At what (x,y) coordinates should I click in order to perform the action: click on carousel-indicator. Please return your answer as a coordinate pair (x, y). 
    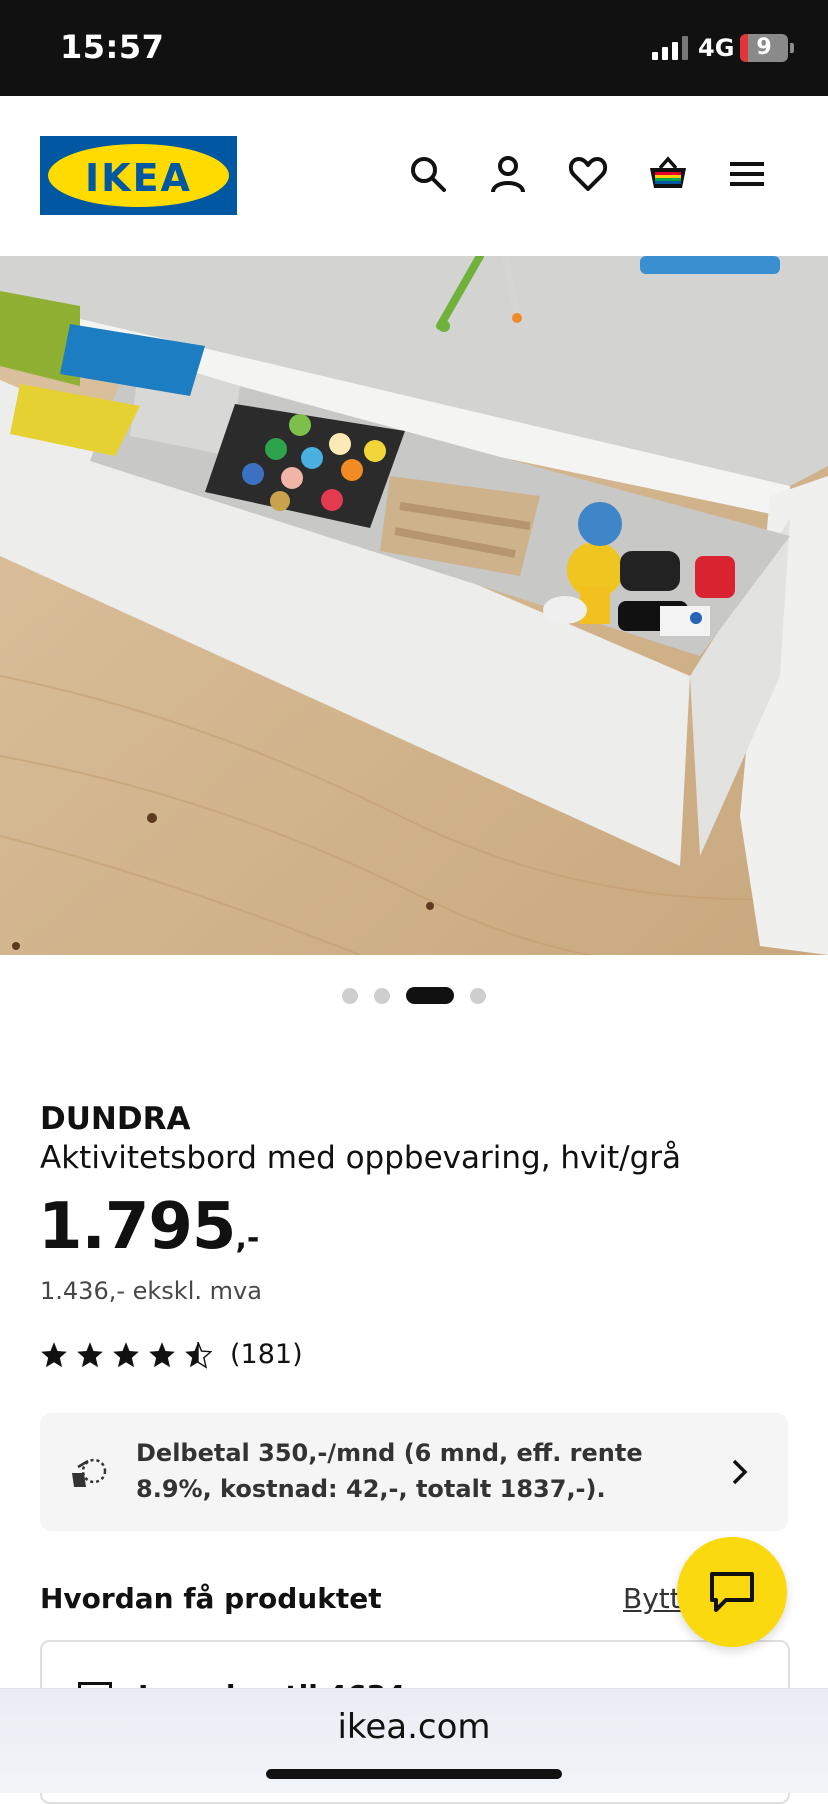
    Looking at the image, I should click on (414, 995).